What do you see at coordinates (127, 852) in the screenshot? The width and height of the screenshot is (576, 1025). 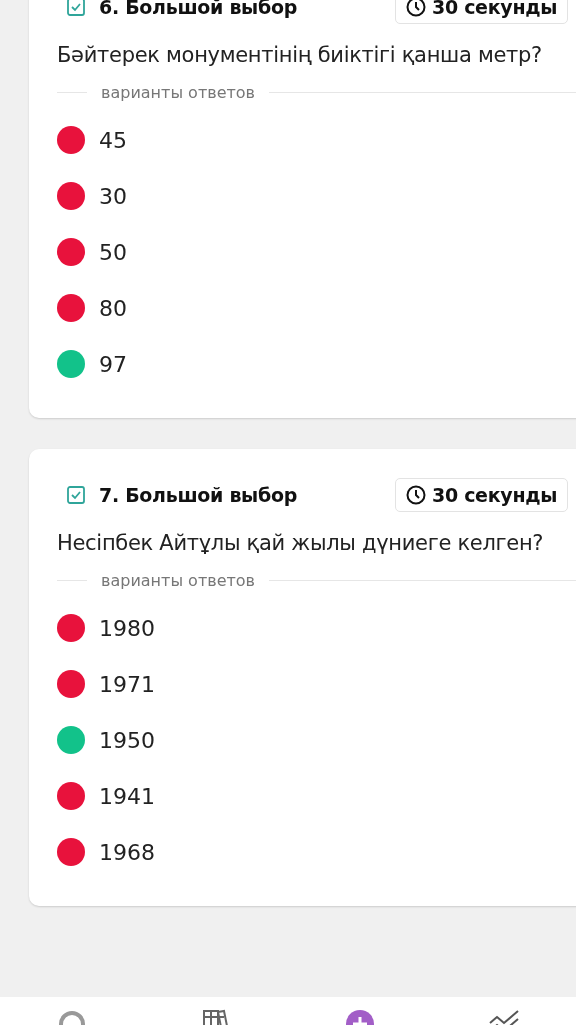 I see `answer-text: 1968` at bounding box center [127, 852].